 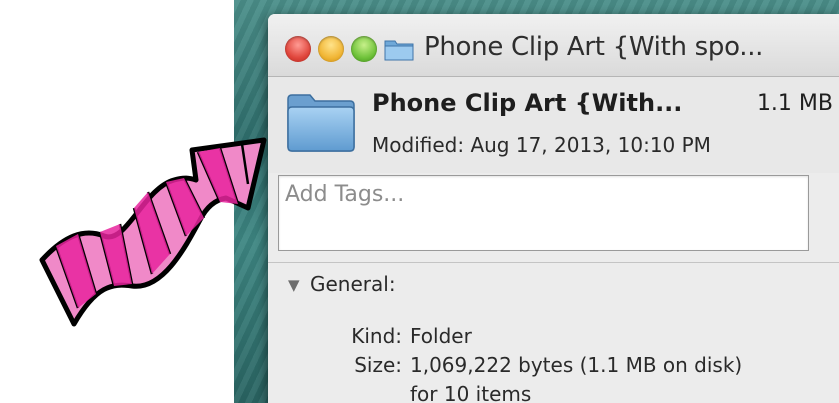 What do you see at coordinates (331, 49) in the screenshot?
I see `minimize-button` at bounding box center [331, 49].